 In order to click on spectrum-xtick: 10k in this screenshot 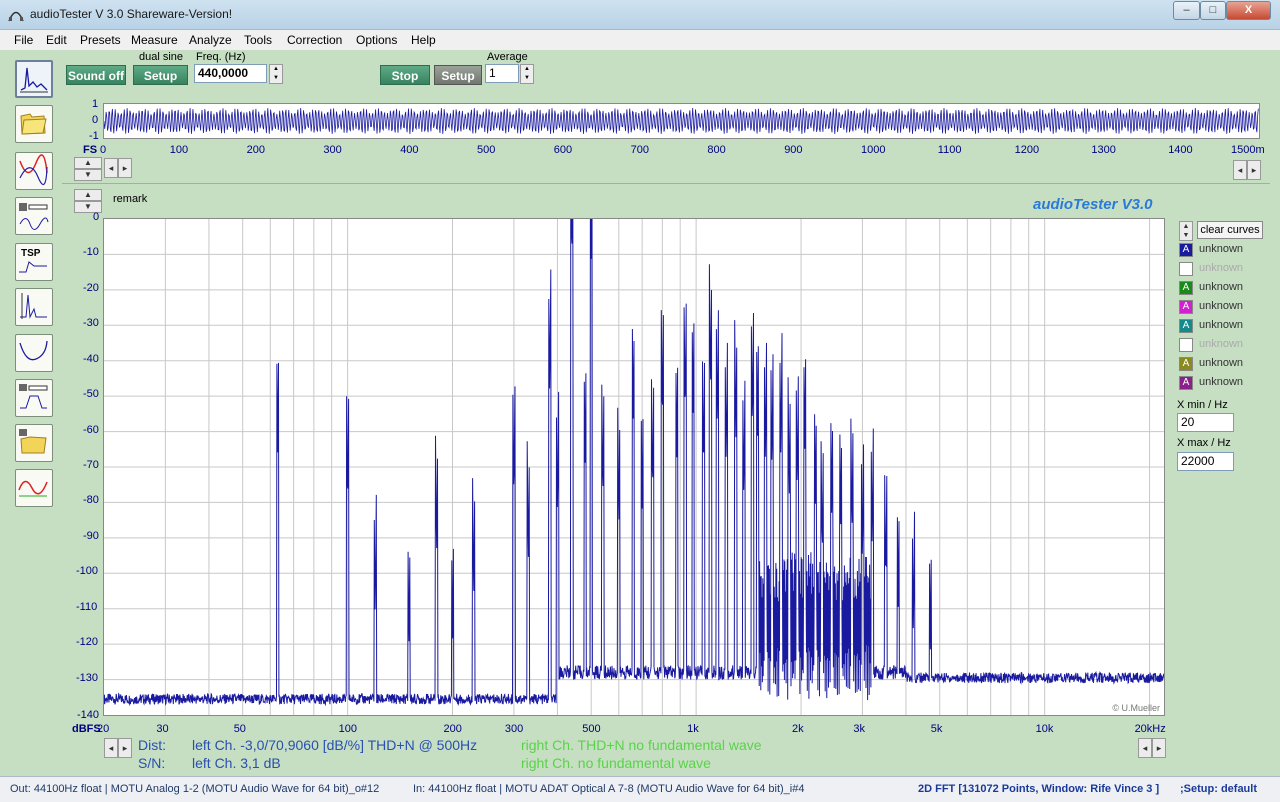, I will do `click(1044, 729)`.